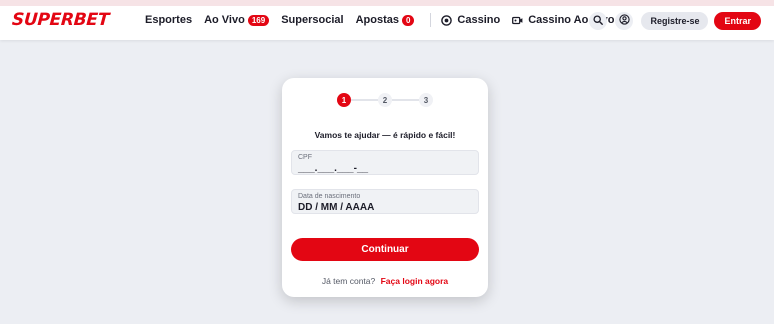 The image size is (774, 324). I want to click on nav-item-ao-vivo: Ao Vivo 169, so click(237, 20).